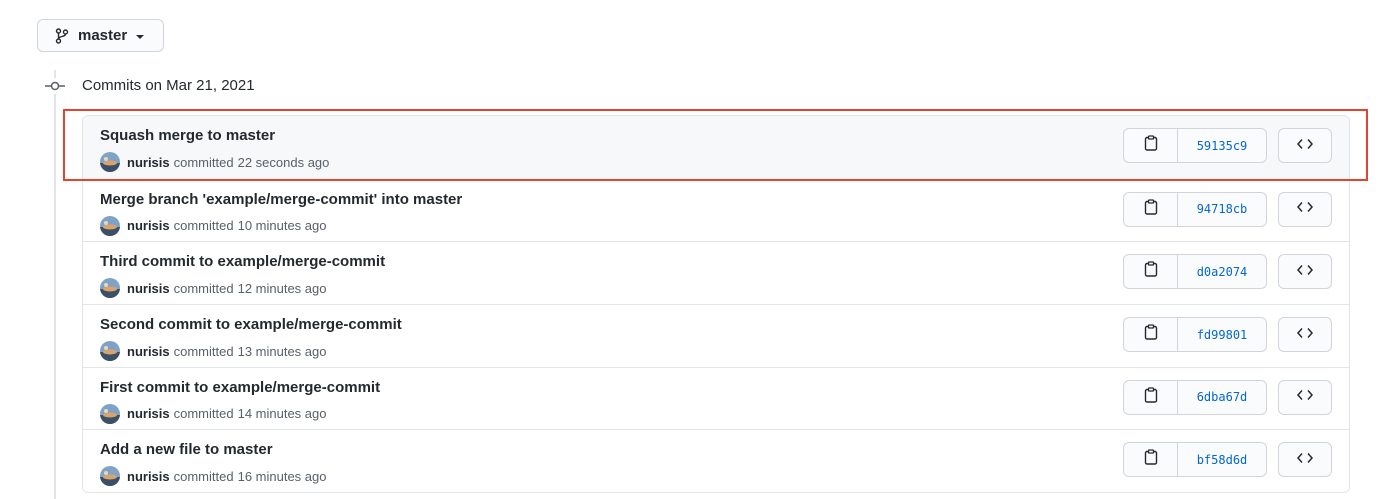 This screenshot has height=499, width=1400. I want to click on timeline-line, so click(55, 284).